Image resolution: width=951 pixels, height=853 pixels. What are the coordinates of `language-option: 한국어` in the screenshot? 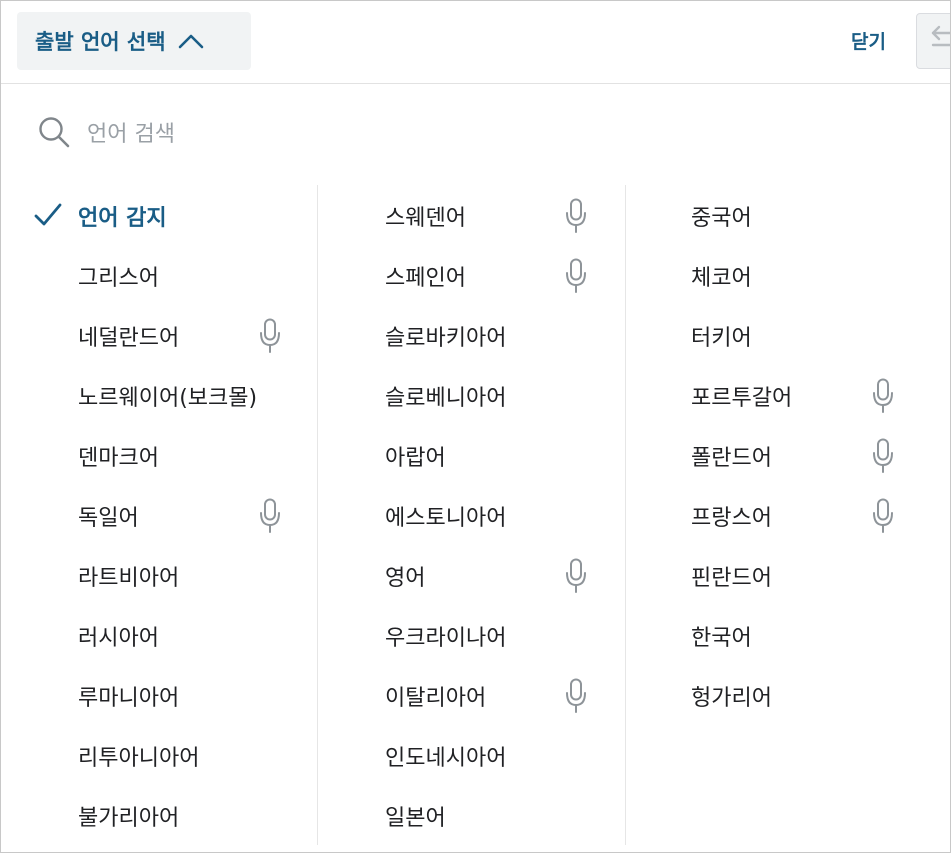 It's located at (721, 636).